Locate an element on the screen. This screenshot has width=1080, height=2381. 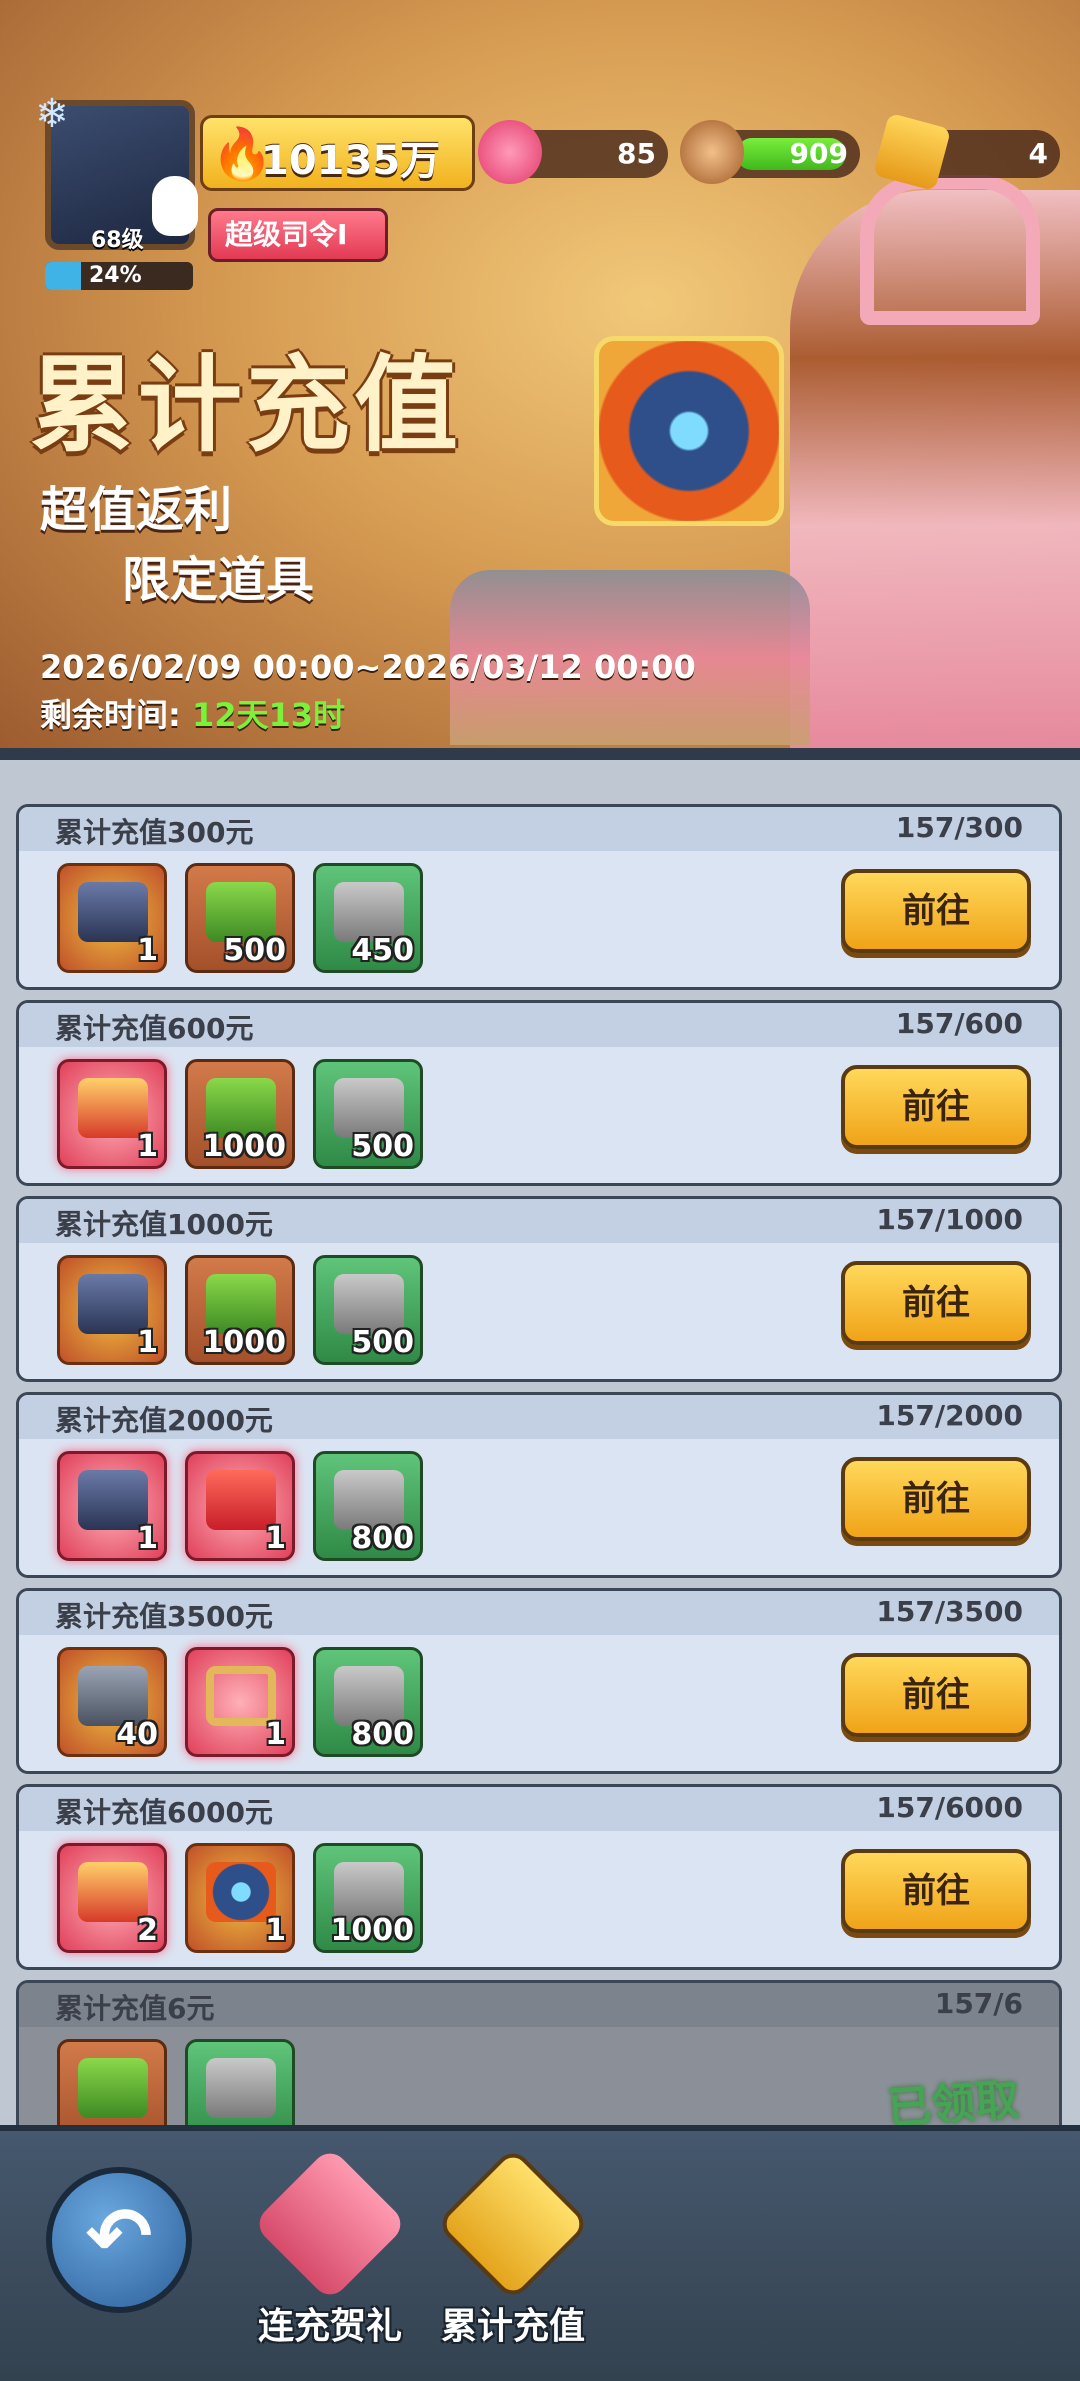
combat-power-value: 10135万 is located at coordinates (351, 161).